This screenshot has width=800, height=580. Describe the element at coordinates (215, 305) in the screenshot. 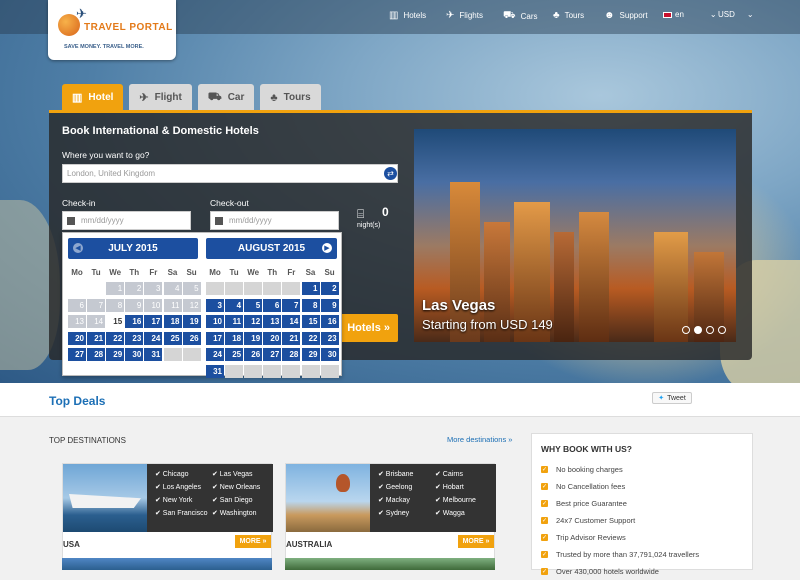

I see `calendar-day: 3` at that location.